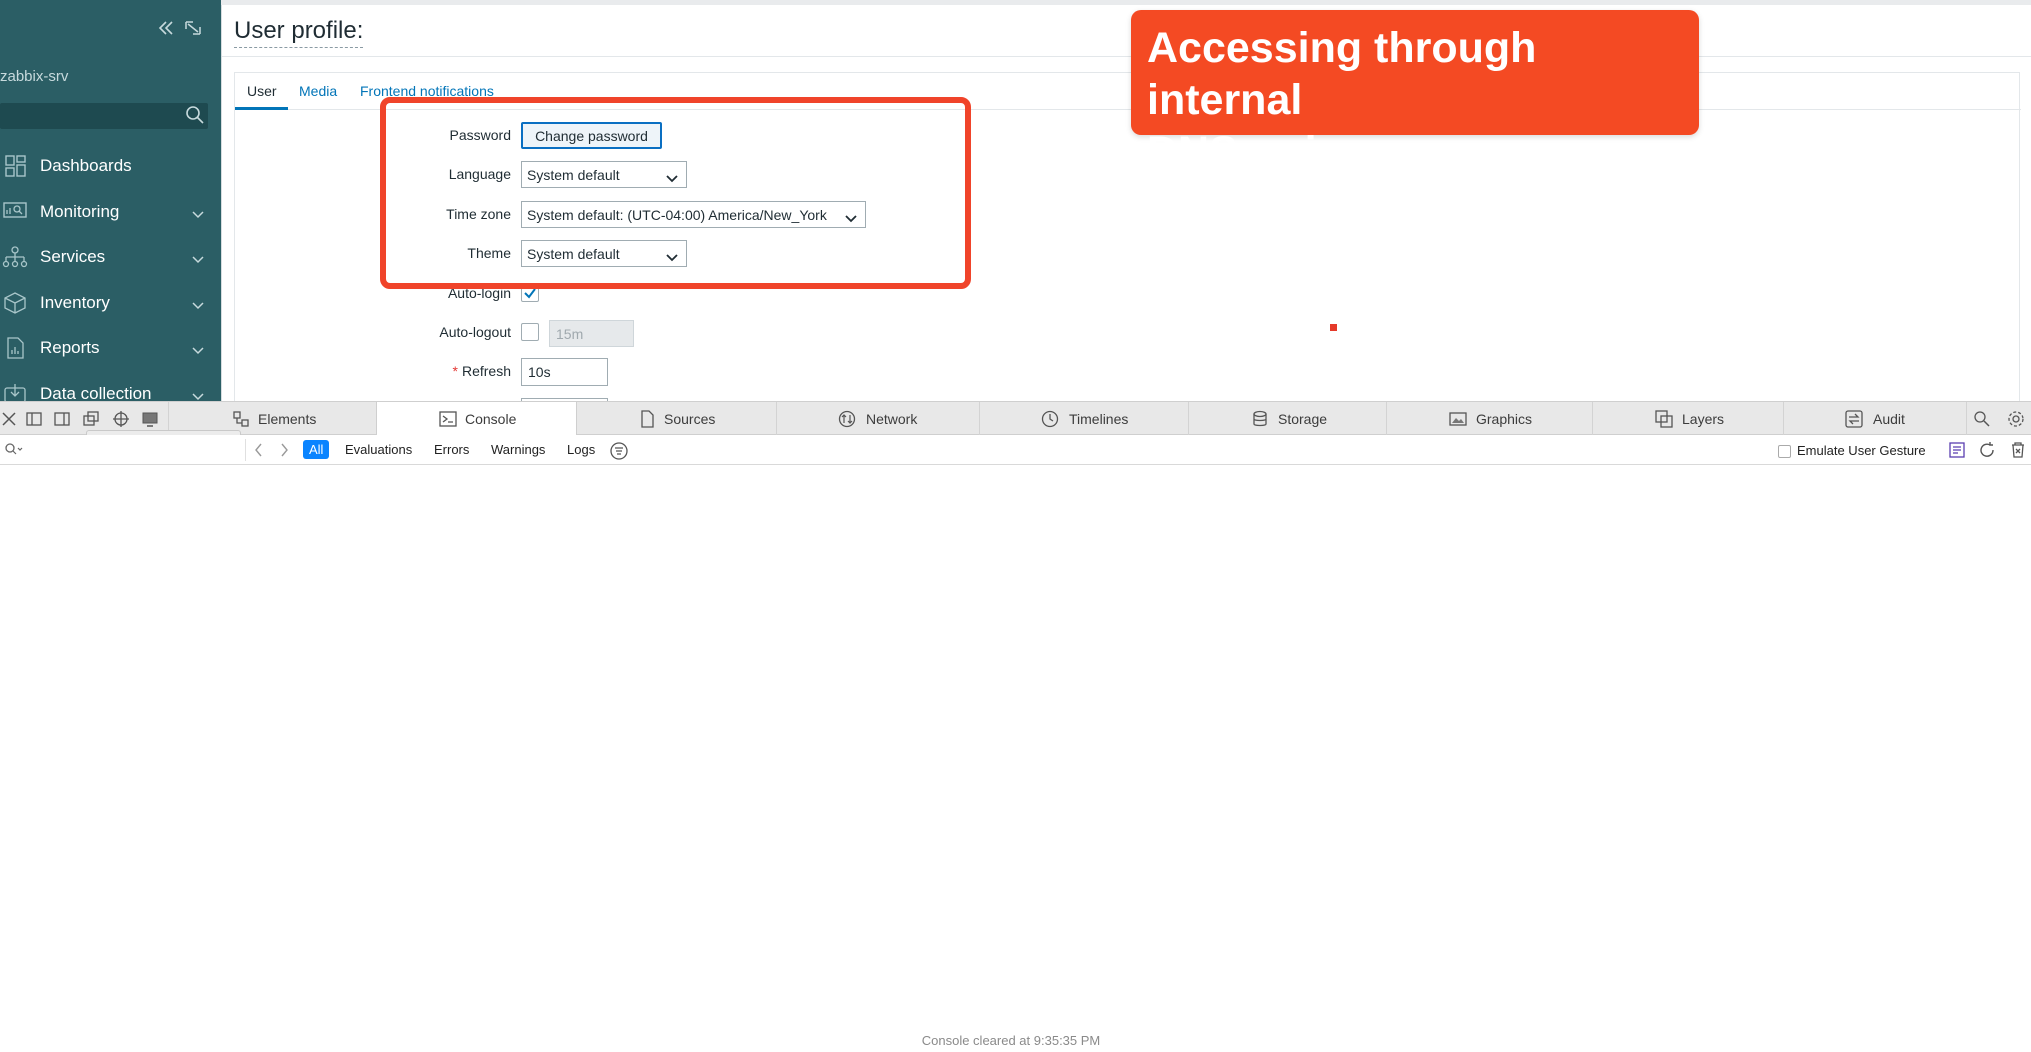  I want to click on filter-options-icon, so click(619, 453).